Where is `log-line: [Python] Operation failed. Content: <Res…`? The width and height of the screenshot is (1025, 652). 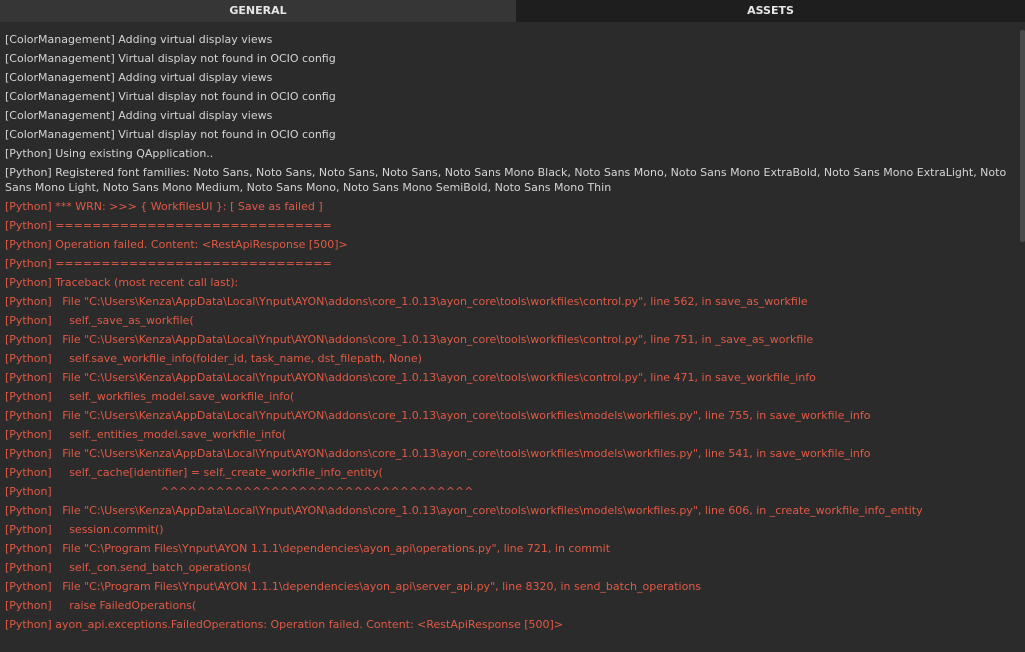 log-line: [Python] Operation failed. Content: <Res… is located at coordinates (176, 244).